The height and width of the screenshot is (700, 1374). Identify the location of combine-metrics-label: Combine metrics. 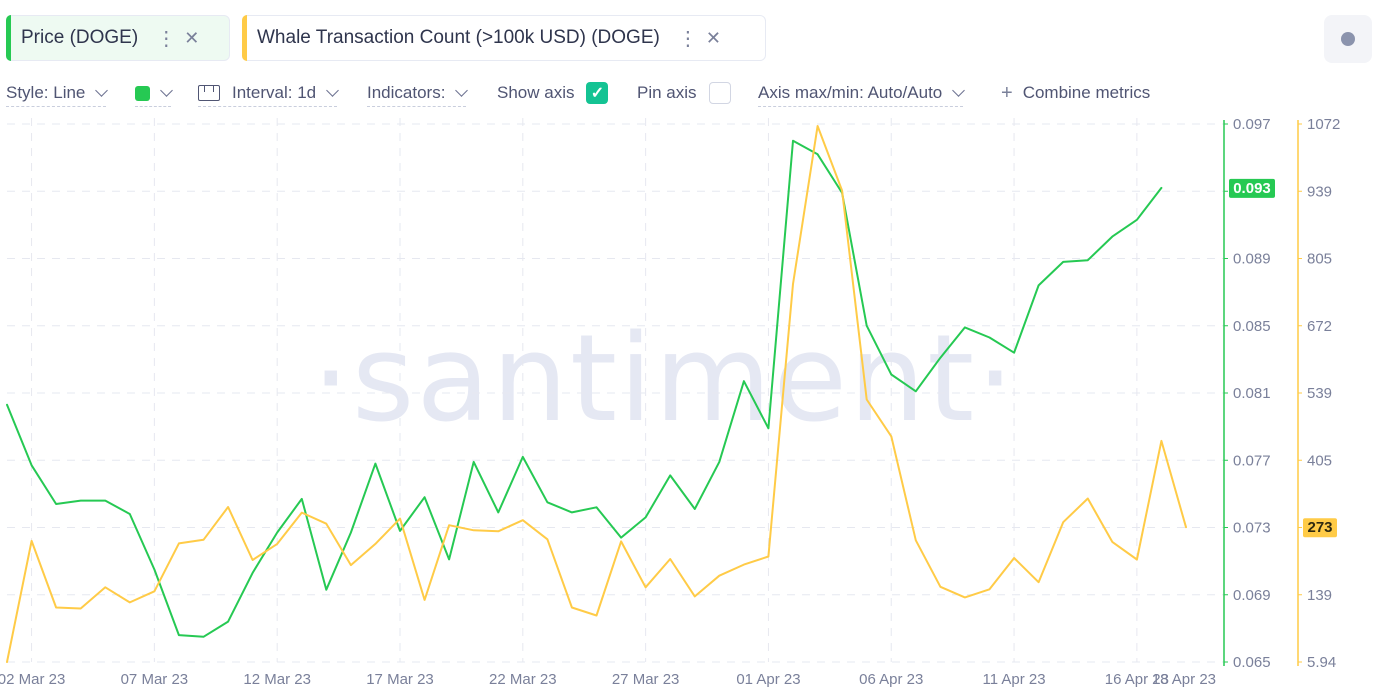
(1086, 92).